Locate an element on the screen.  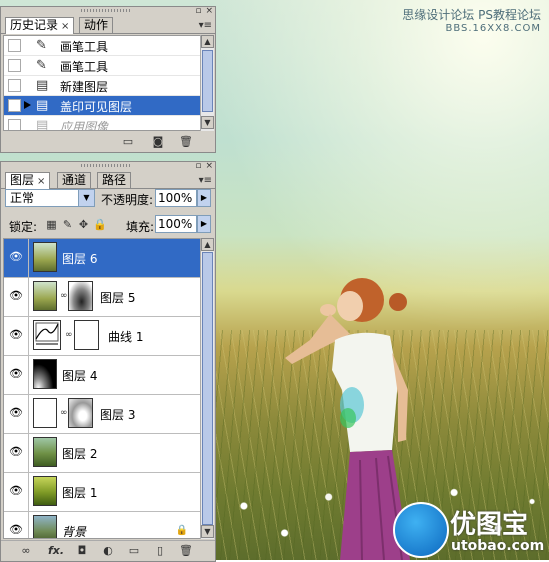
layer-row: 👁 ∞ 图层 5 is located at coordinates (103, 297).